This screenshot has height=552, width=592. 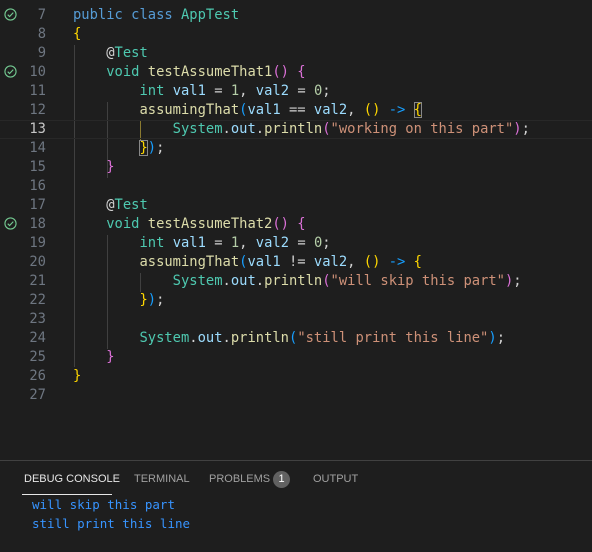 I want to click on code-line: 17 @Test, so click(x=296, y=205).